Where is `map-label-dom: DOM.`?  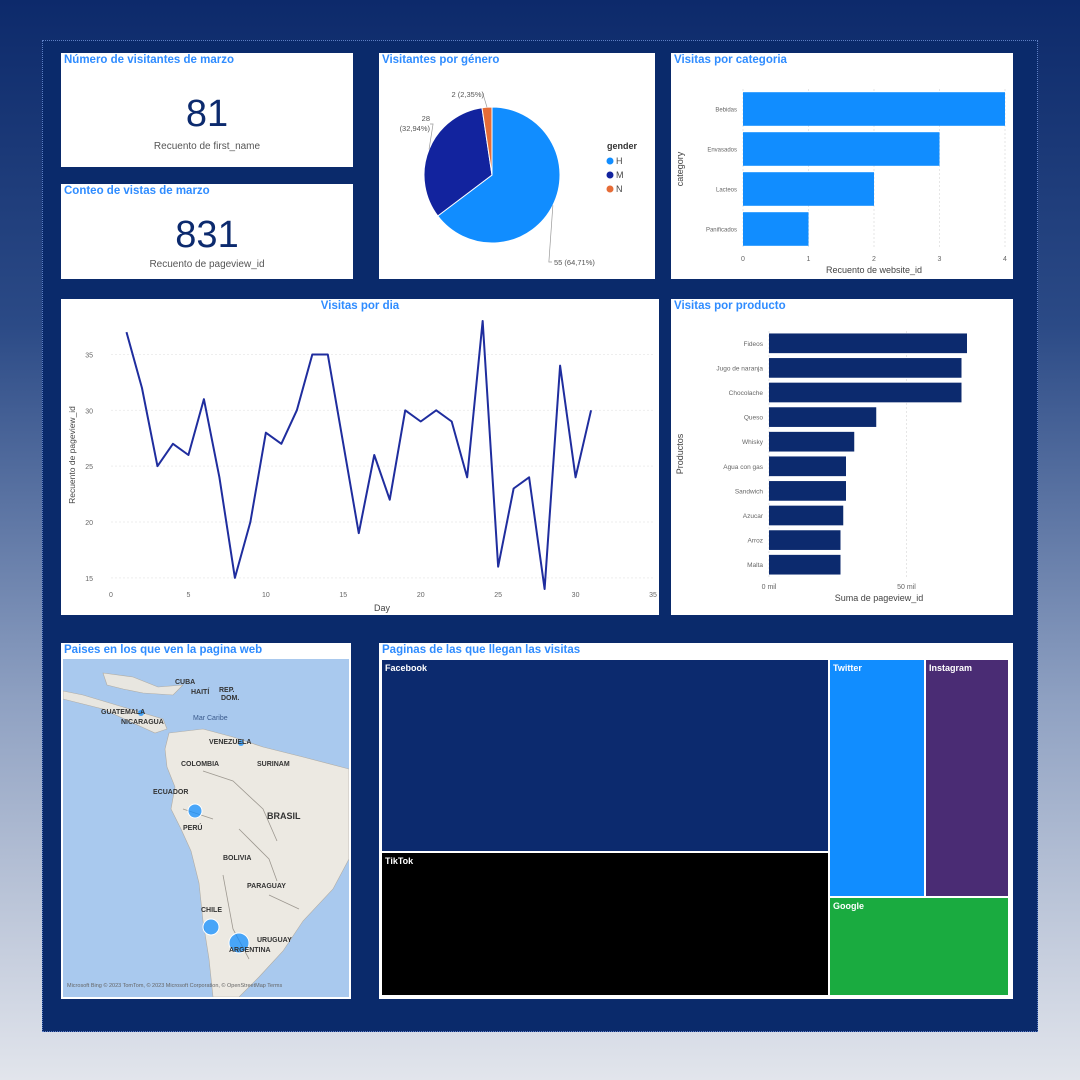
map-label-dom: DOM. is located at coordinates (230, 698).